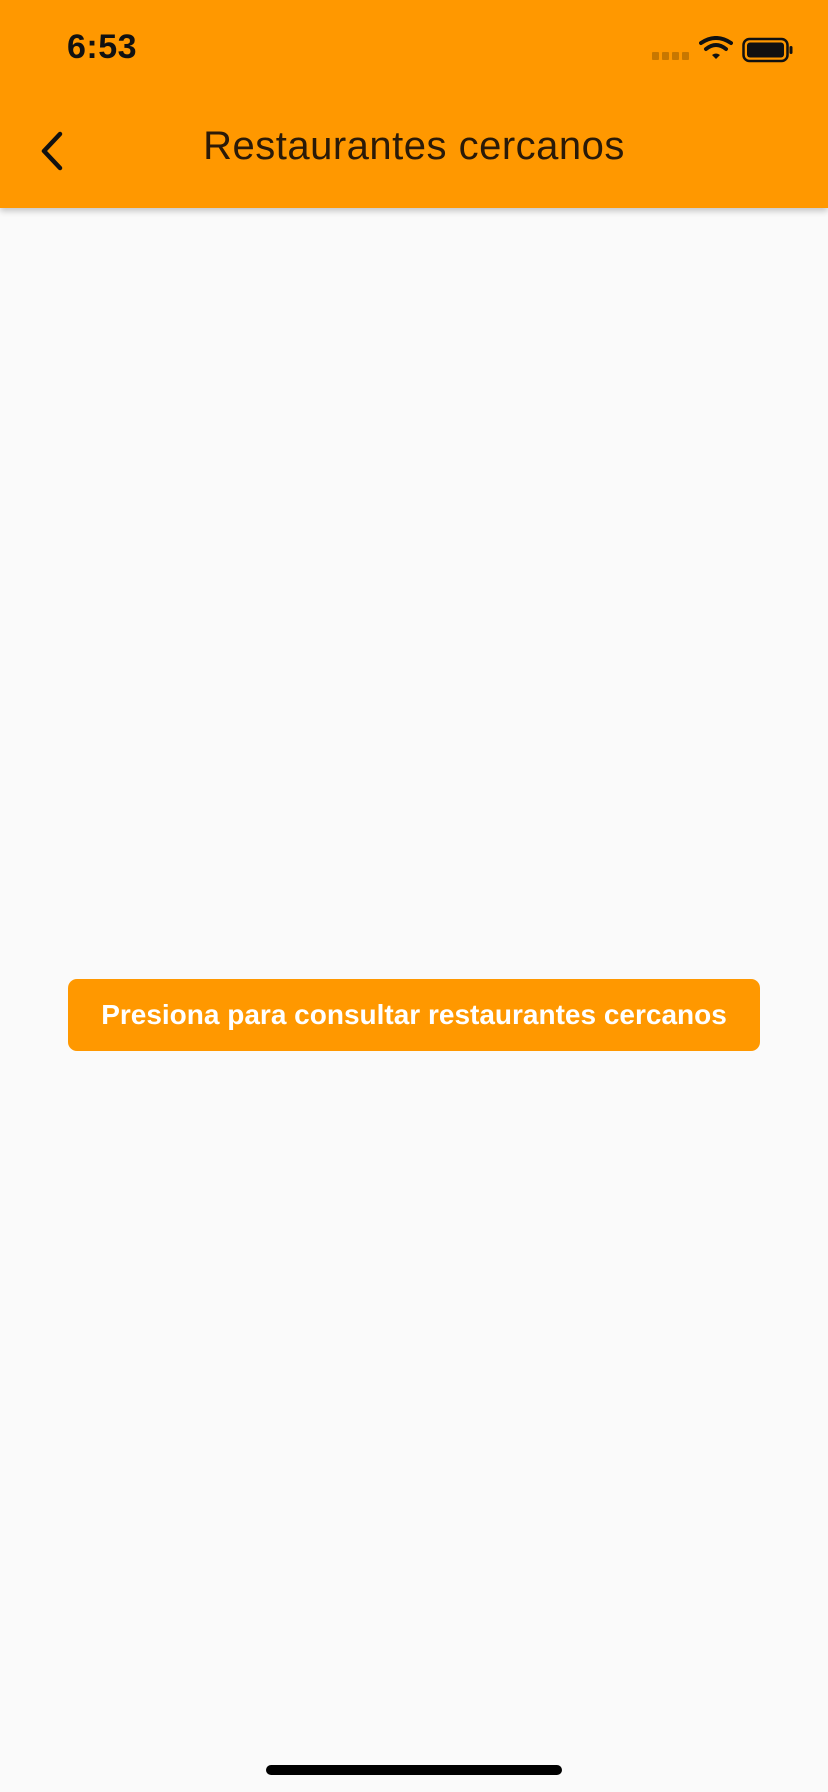 Image resolution: width=828 pixels, height=1792 pixels. Describe the element at coordinates (414, 1770) in the screenshot. I see `home-indicator` at that location.